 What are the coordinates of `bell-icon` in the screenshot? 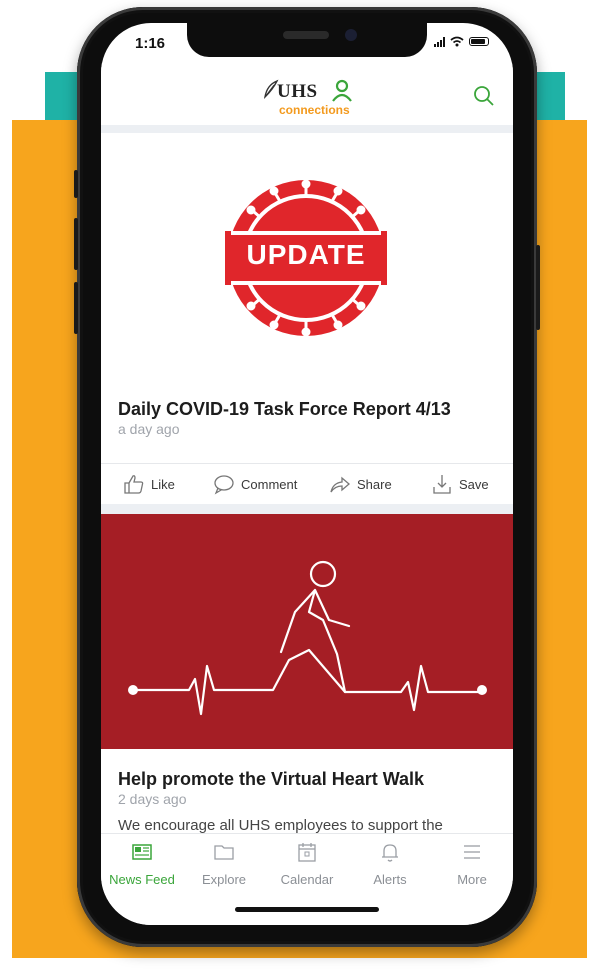 It's located at (390, 853).